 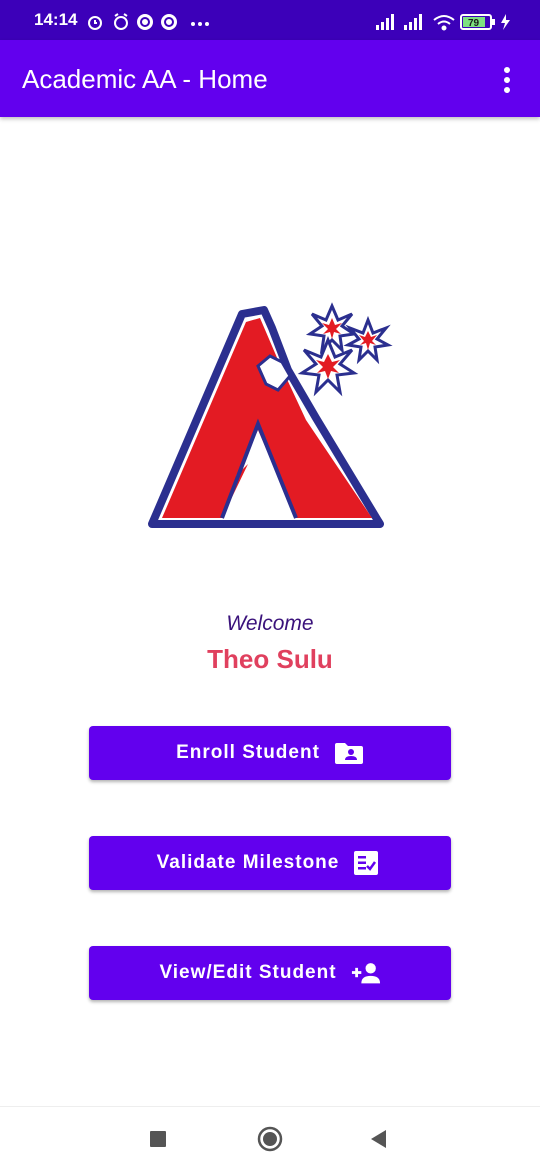 I want to click on welcome-label: Welcome, so click(x=270, y=623).